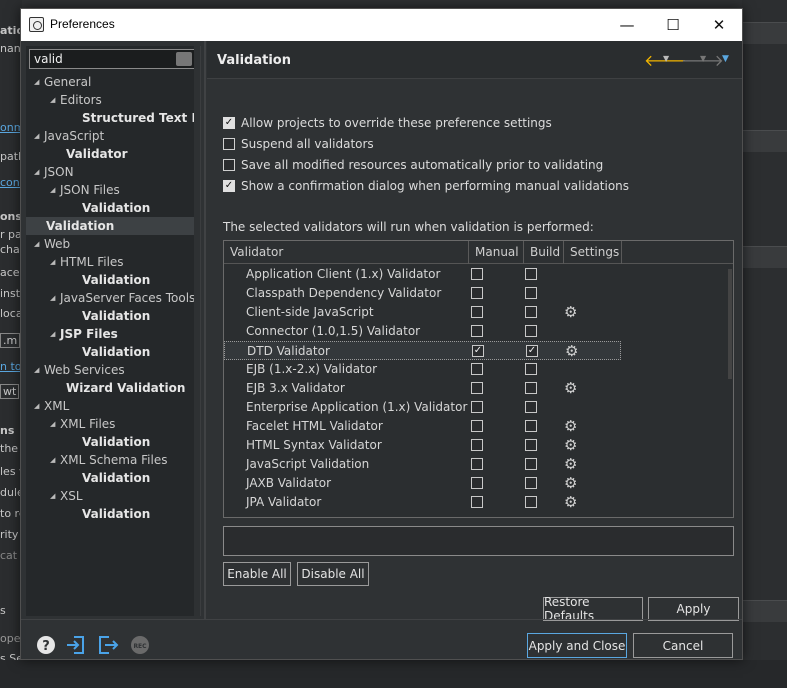  Describe the element at coordinates (197, 331) in the screenshot. I see `tree-scrollbar` at that location.